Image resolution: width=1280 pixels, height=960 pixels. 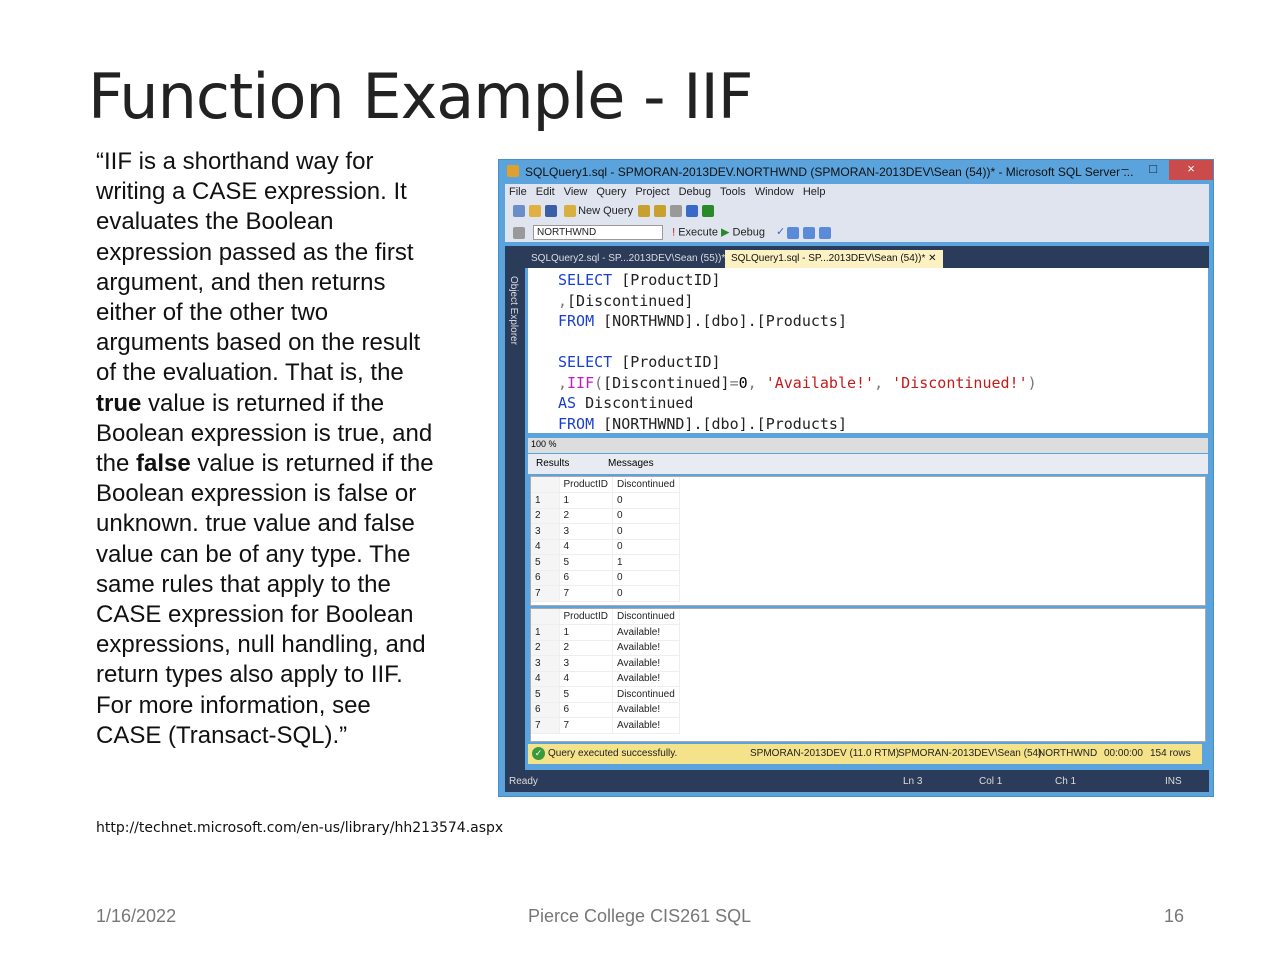 What do you see at coordinates (519, 211) in the screenshot?
I see `new-project-icon` at bounding box center [519, 211].